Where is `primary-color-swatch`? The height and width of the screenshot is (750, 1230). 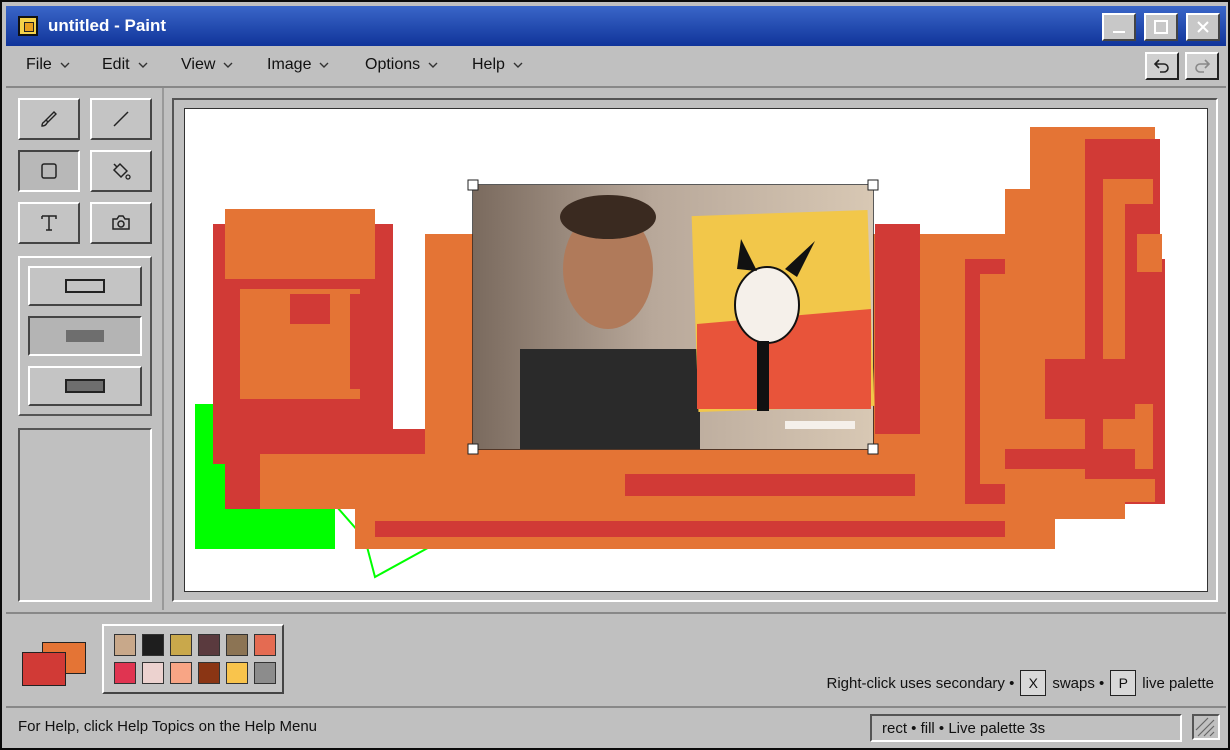
primary-color-swatch is located at coordinates (44, 669).